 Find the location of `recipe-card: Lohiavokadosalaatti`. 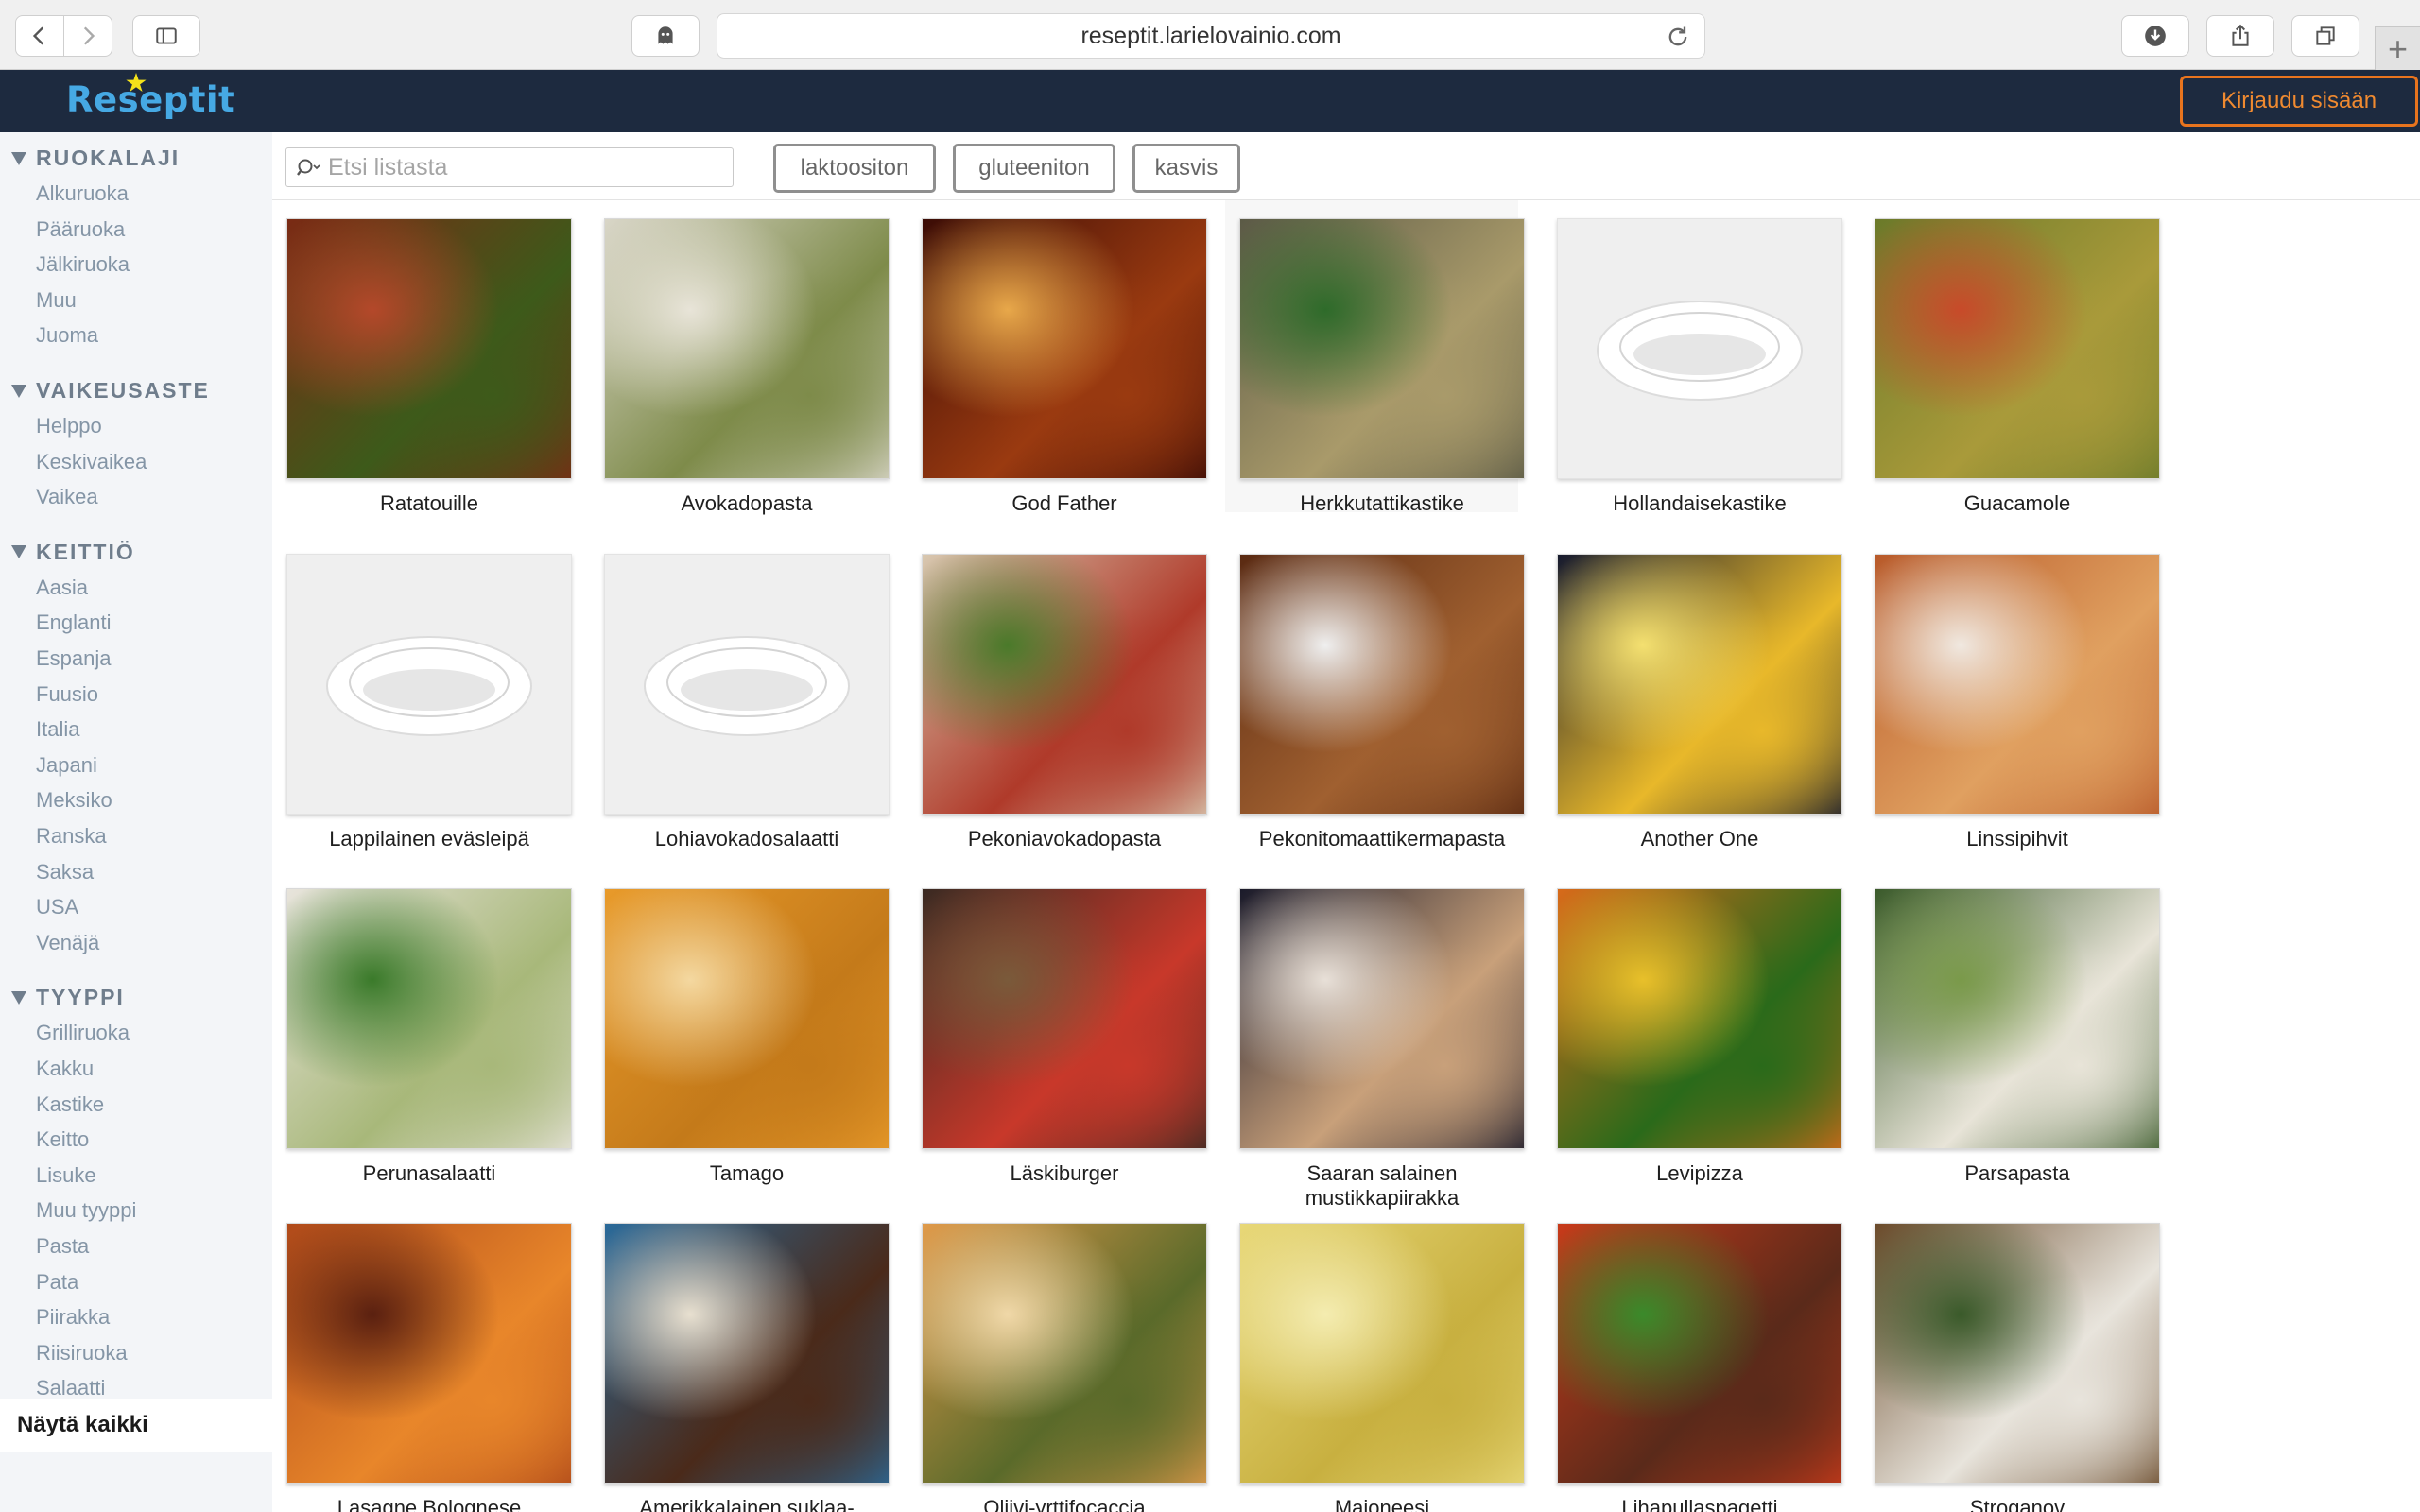

recipe-card: Lohiavokadosalaatti is located at coordinates (740, 693).